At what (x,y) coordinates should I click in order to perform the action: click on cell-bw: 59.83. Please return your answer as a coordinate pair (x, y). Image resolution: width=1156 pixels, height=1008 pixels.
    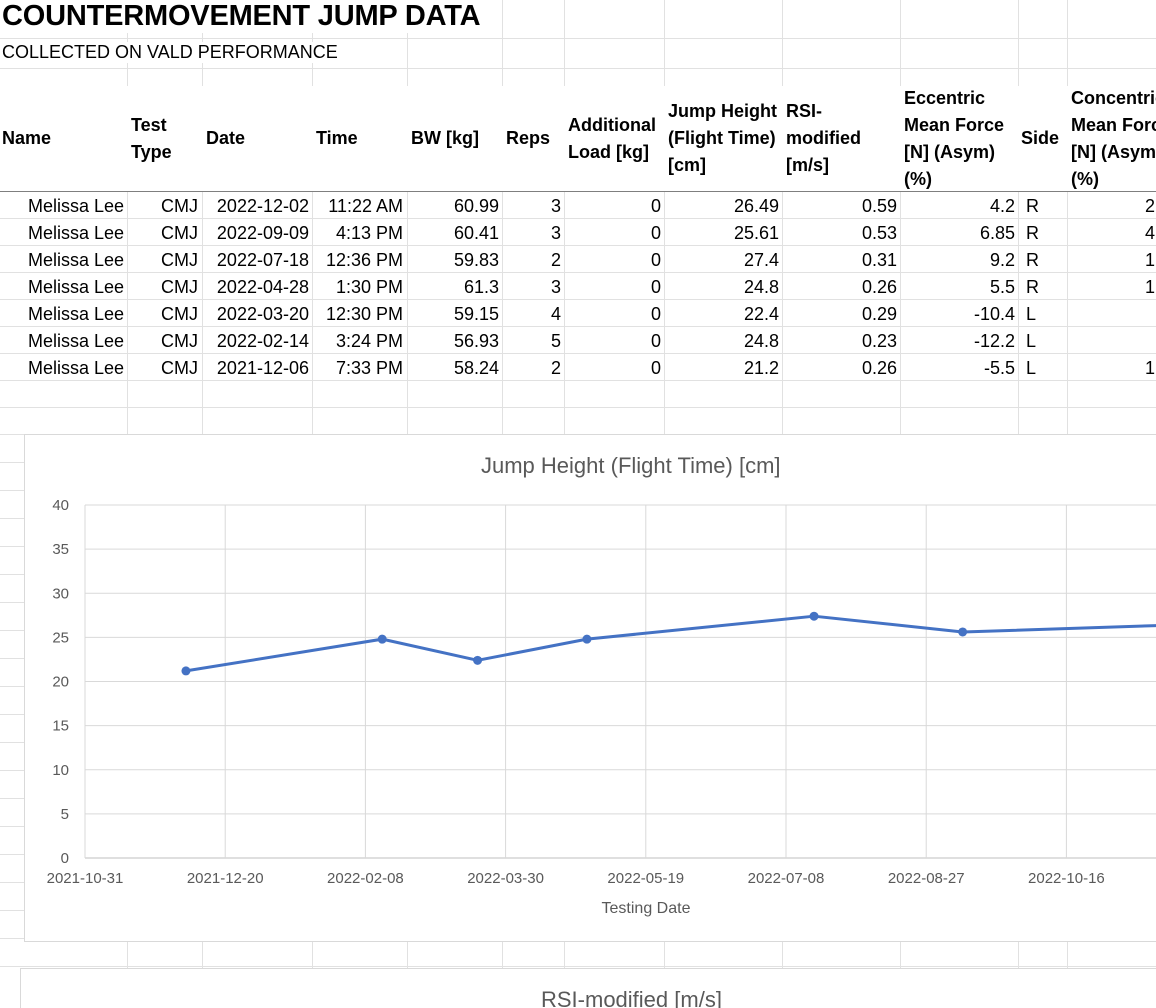
    Looking at the image, I should click on (476, 260).